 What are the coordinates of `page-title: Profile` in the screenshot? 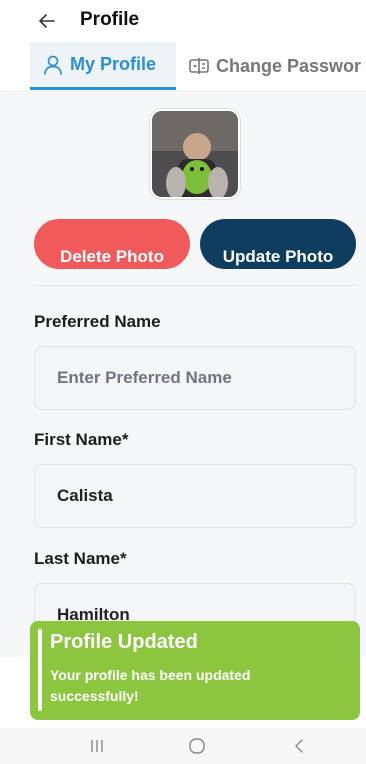 It's located at (110, 19).